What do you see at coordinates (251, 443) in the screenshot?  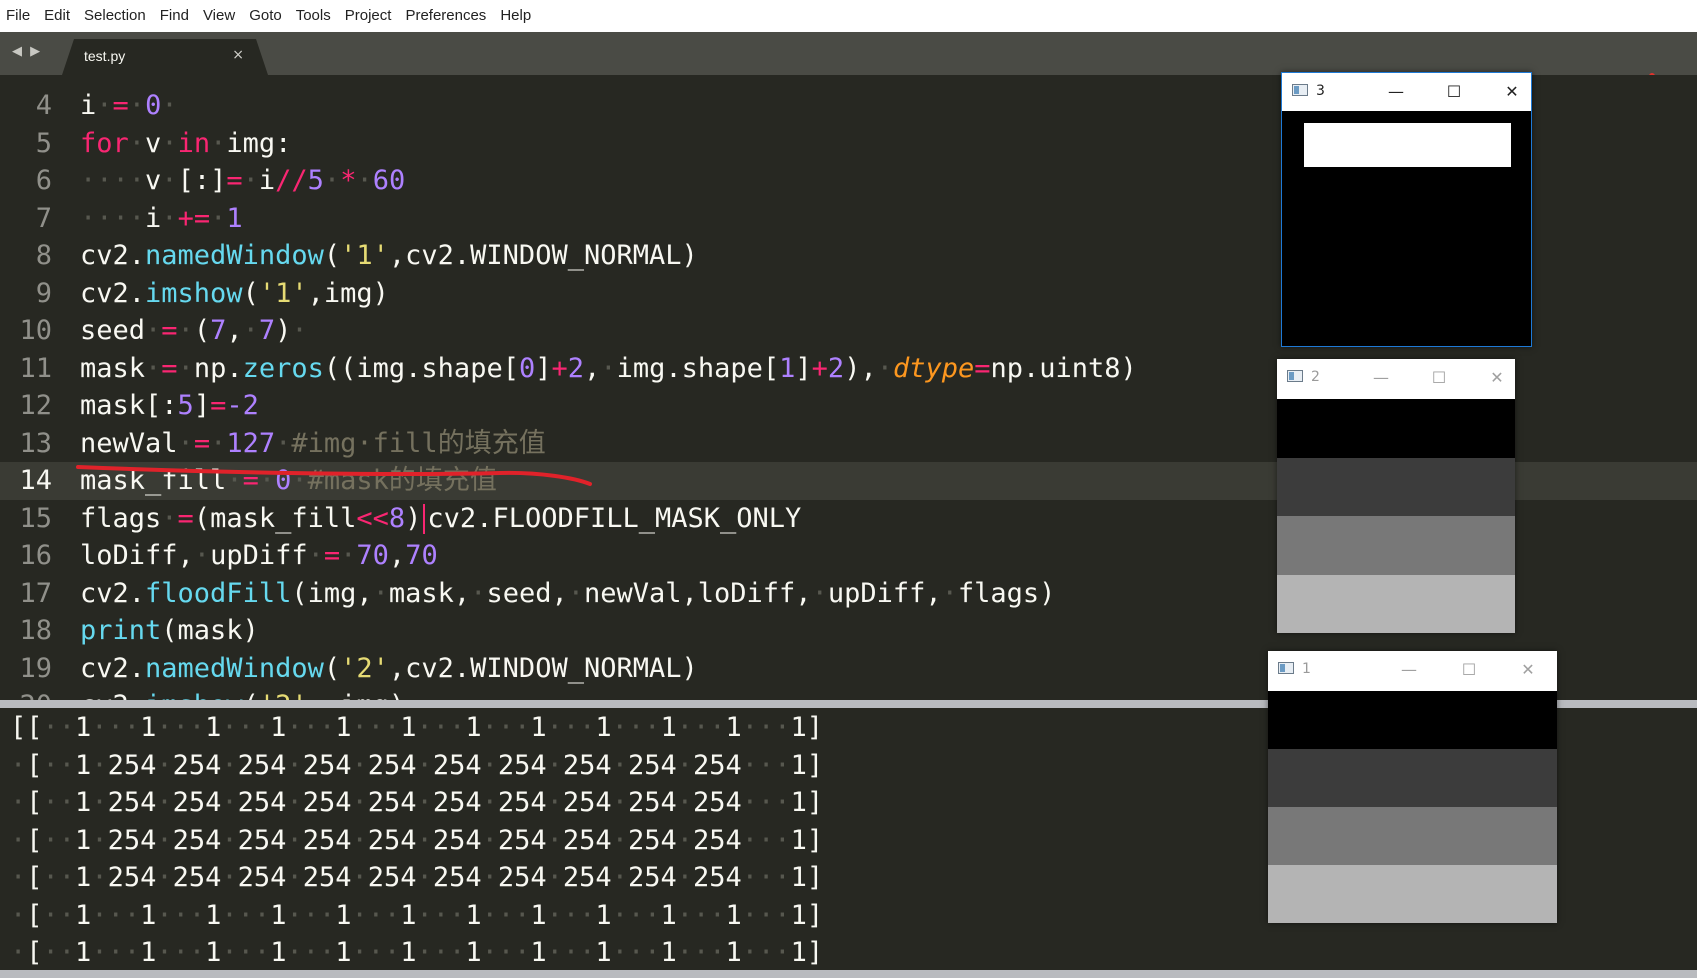 I see `code-token: 127` at bounding box center [251, 443].